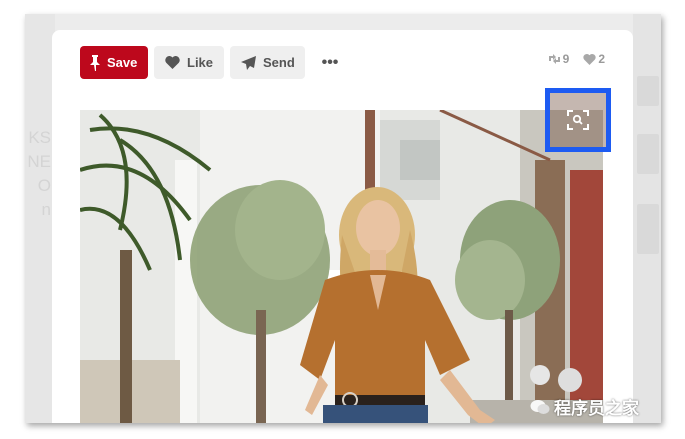 The height and width of the screenshot is (439, 685). I want to click on wechat-logo-icon, so click(540, 406).